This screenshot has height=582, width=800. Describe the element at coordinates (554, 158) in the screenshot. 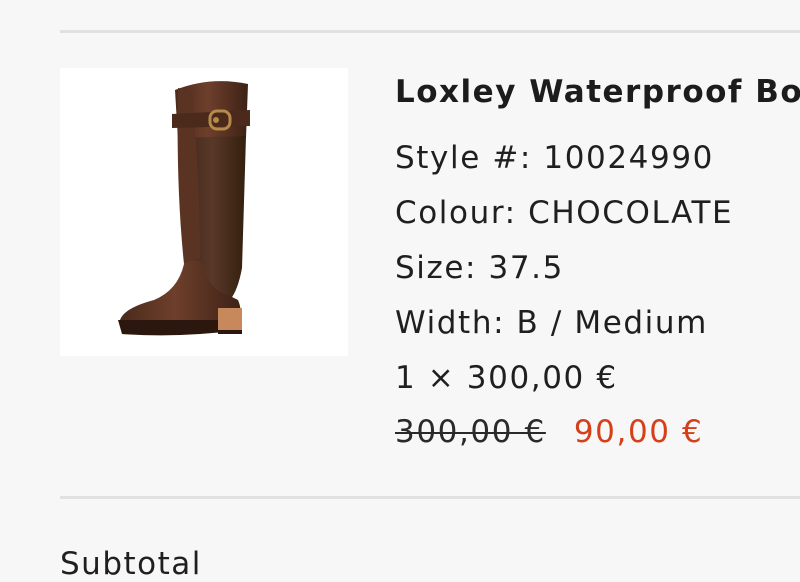

I see `style-number: Style #: 10024990` at that location.